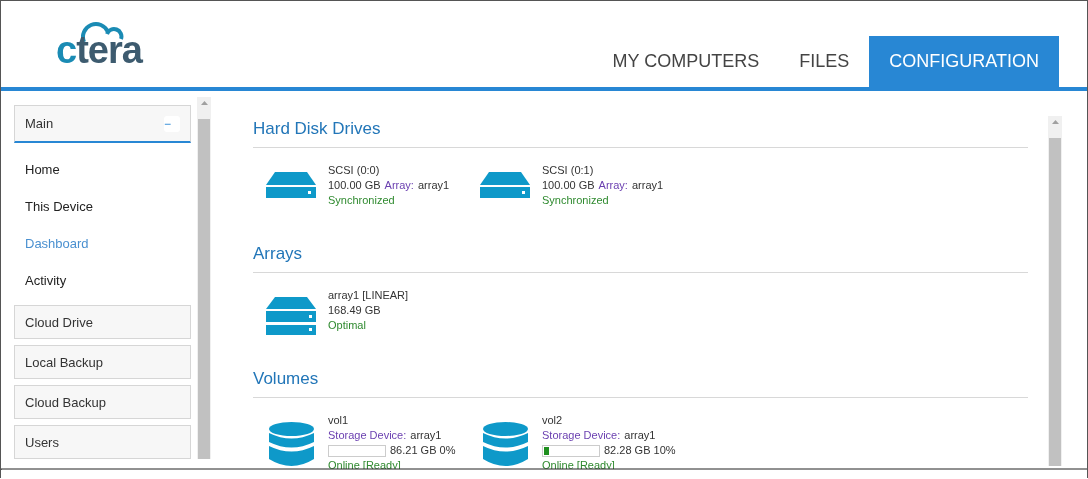 This screenshot has height=479, width=1088. I want to click on sidebar-item: Dashboard, so click(102, 243).